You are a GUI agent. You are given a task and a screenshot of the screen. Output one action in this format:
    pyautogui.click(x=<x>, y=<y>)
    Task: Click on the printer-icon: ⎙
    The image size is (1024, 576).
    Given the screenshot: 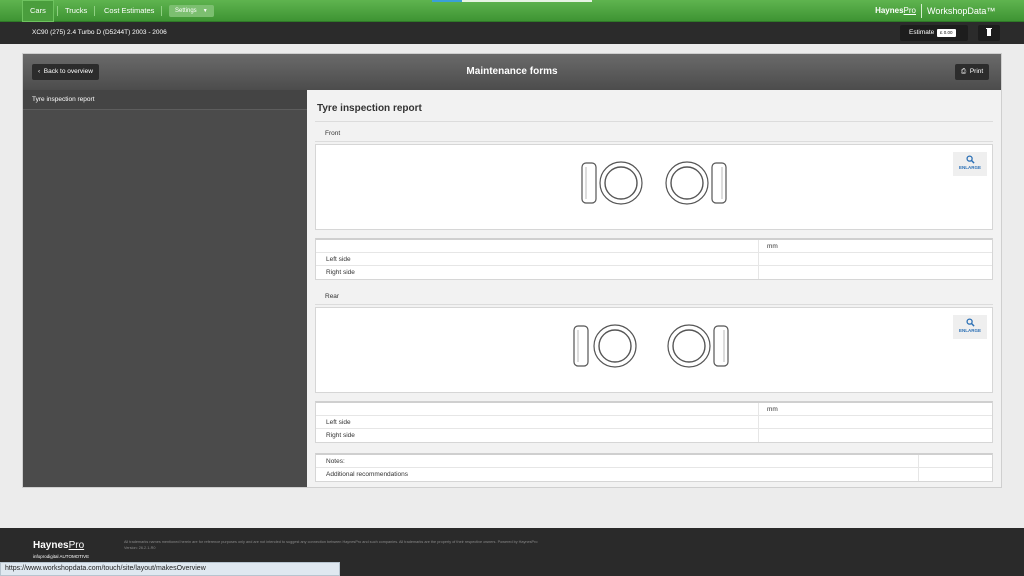 What is the action you would take?
    pyautogui.click(x=964, y=71)
    